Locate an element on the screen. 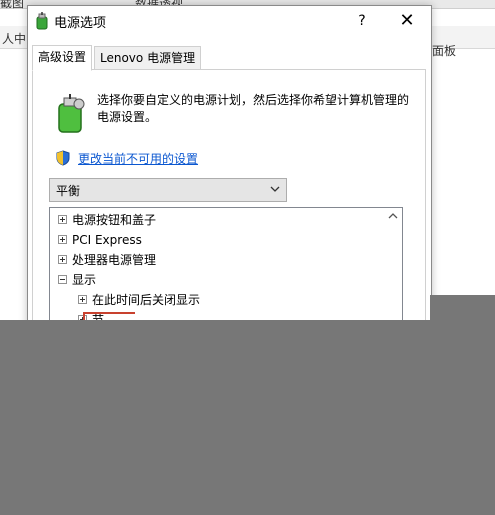 The width and height of the screenshot is (495, 515). plan-description: 选择你要自定义的电源计划，然后选择你希望计算机管理的电源设置。 is located at coordinates (253, 108).